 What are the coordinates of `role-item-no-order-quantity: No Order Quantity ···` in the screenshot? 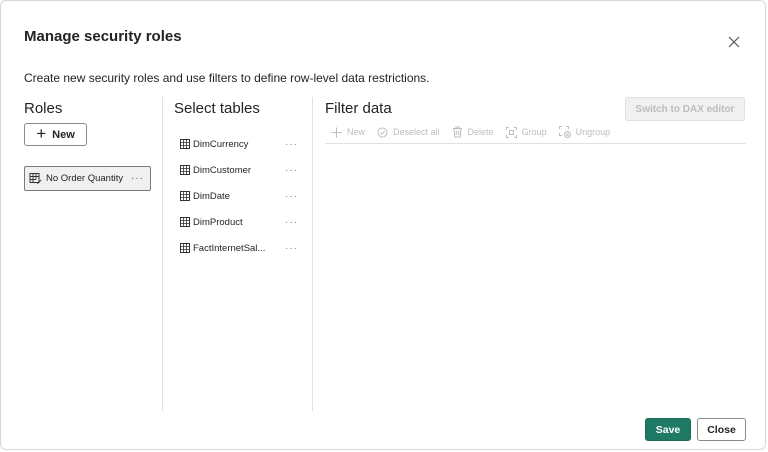 It's located at (87, 178).